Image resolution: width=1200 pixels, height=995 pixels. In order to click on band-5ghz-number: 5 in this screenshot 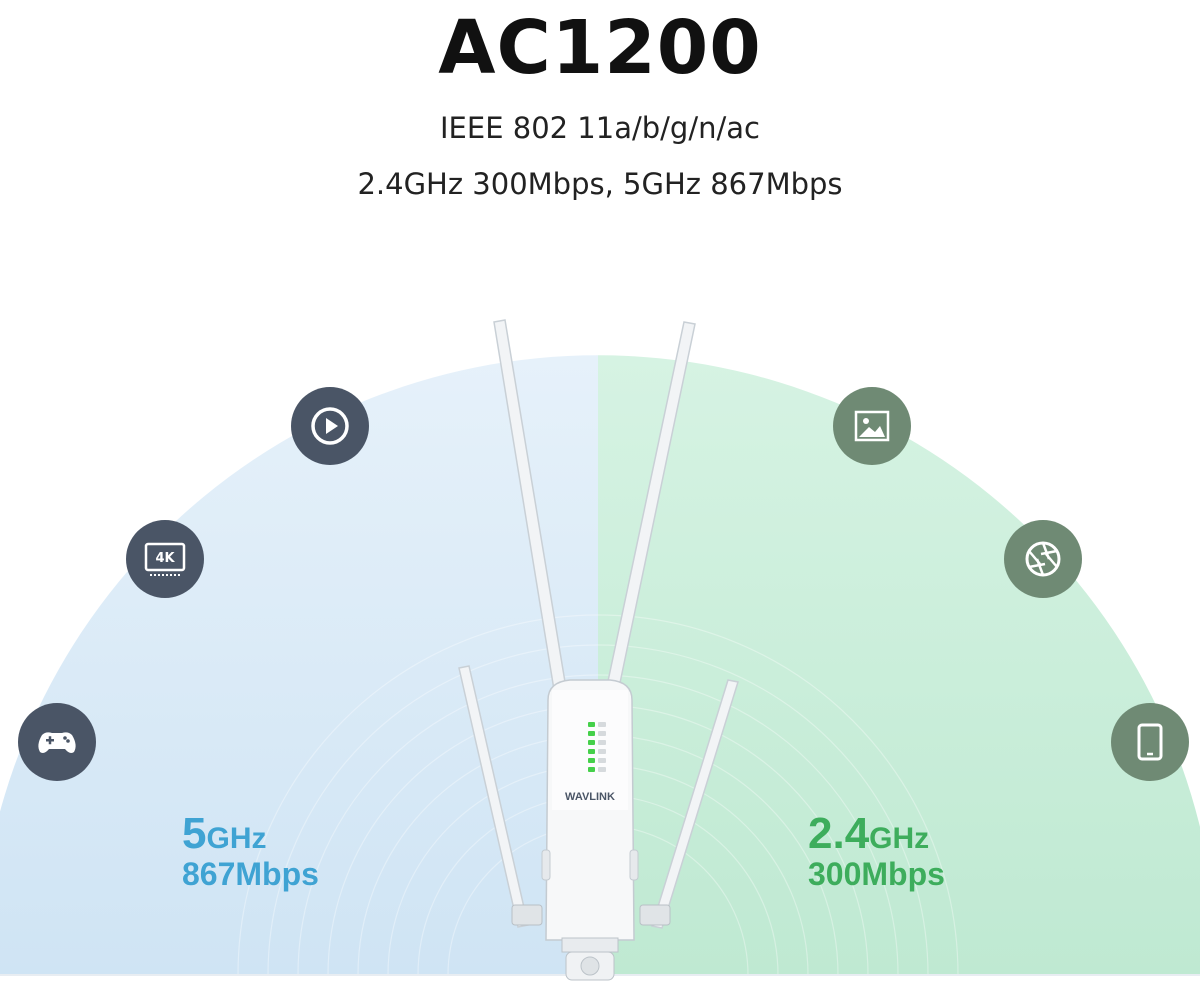, I will do `click(194, 833)`.